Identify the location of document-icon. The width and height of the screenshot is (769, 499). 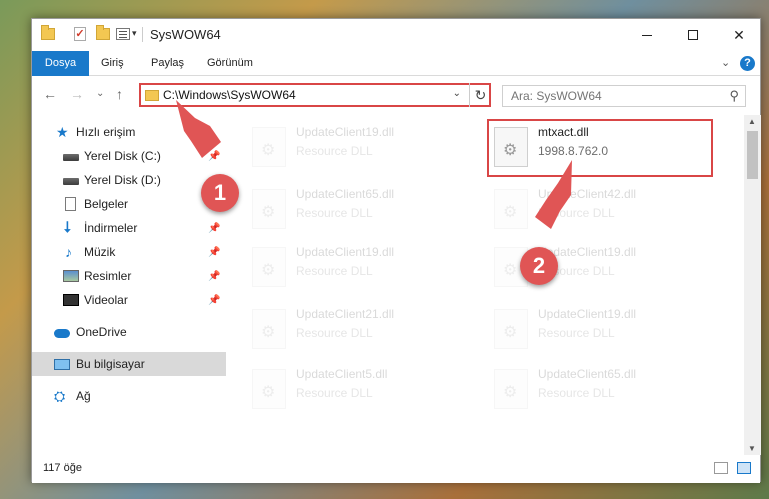
(70, 204).